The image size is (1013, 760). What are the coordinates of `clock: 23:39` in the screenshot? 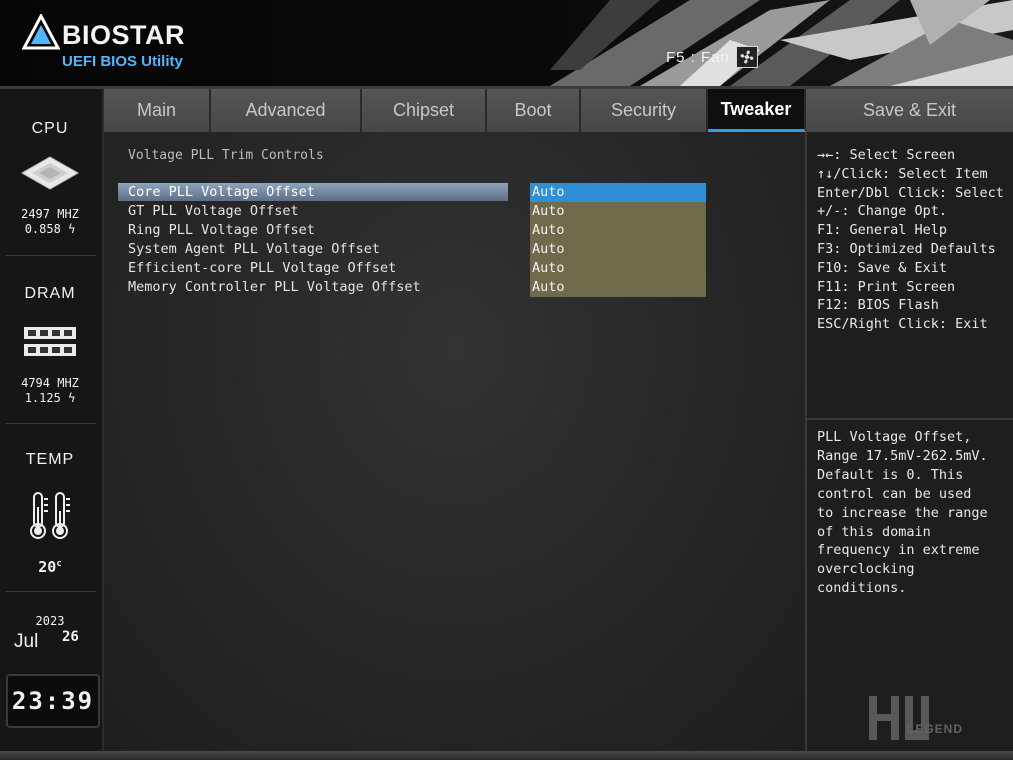 It's located at (53, 701).